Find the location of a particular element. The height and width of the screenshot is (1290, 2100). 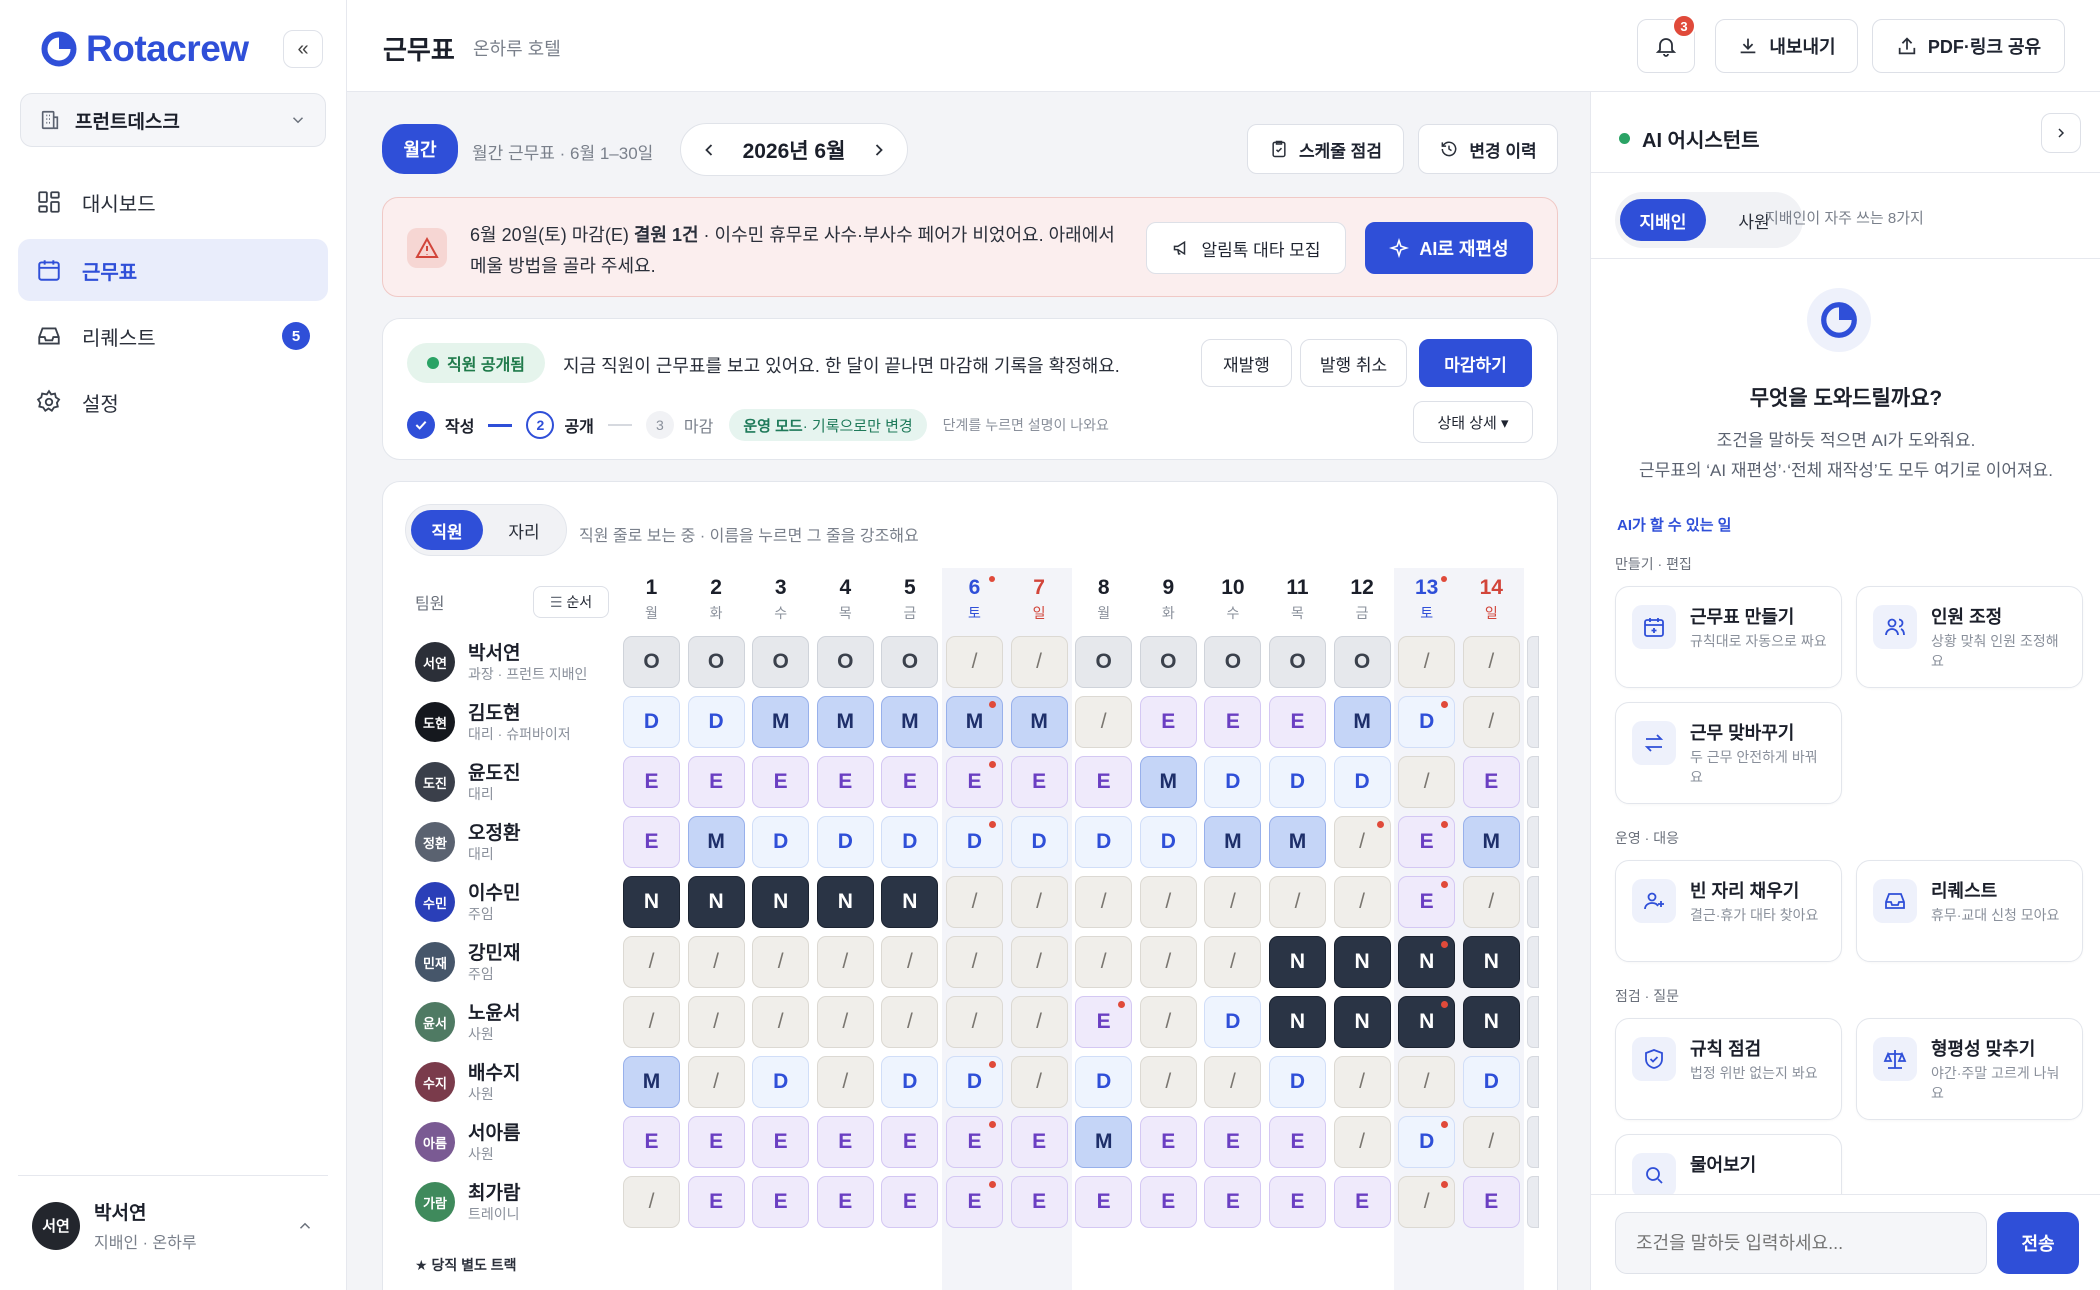

brand-logo: Rotacrew is located at coordinates (144, 49).